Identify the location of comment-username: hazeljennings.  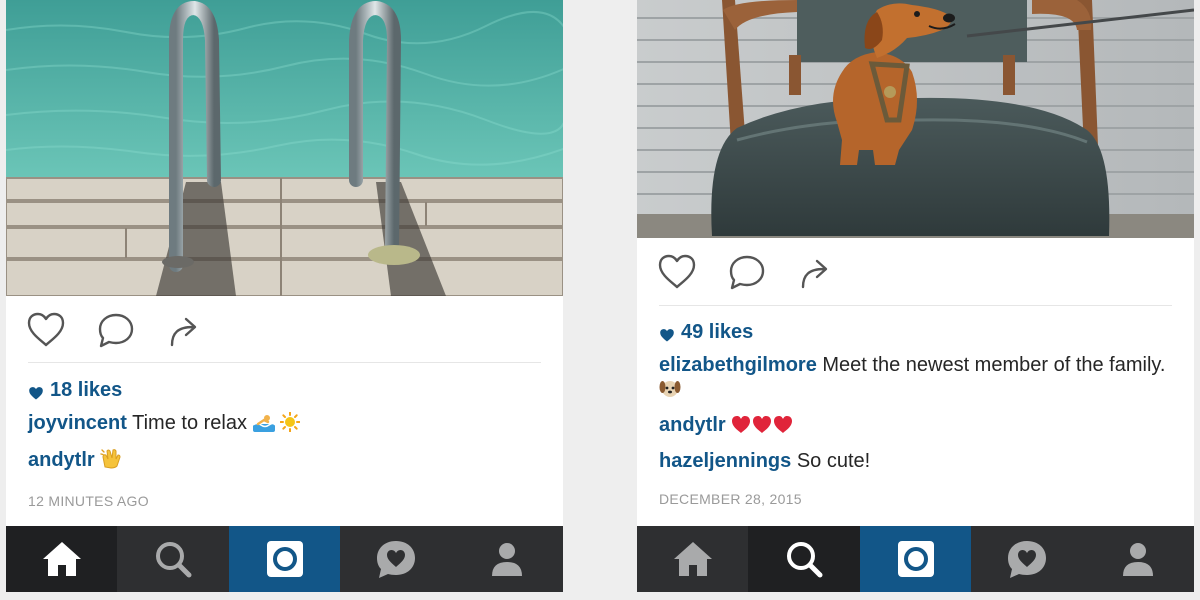
(725, 461).